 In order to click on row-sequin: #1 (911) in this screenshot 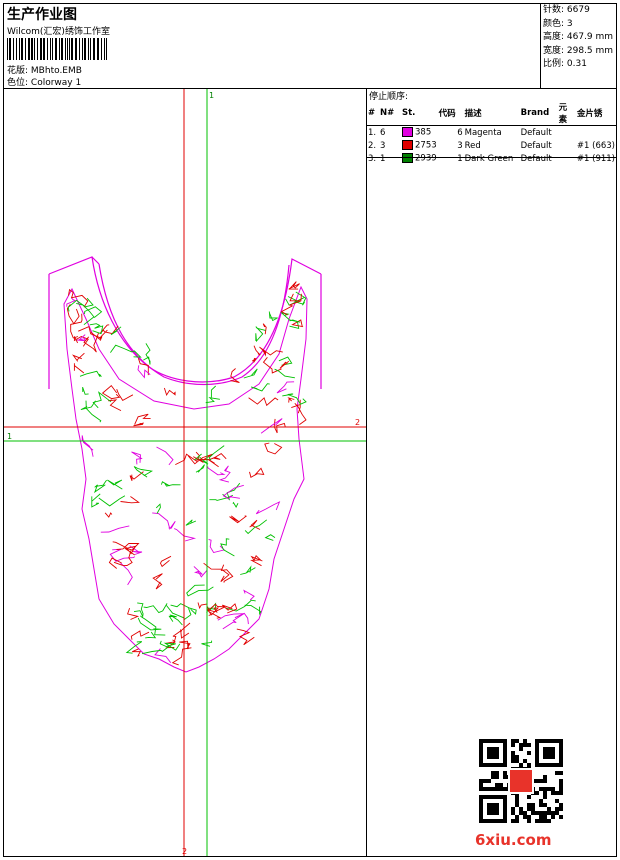, I will do `click(595, 158)`.